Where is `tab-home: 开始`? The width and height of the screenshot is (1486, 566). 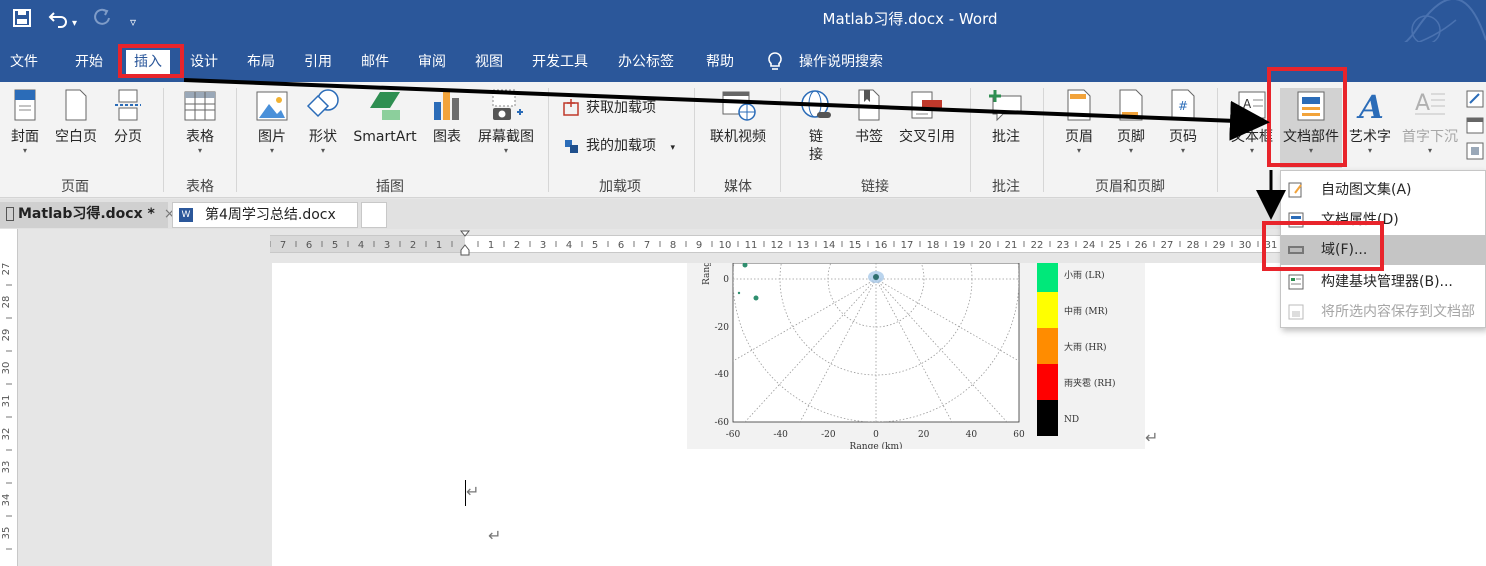 tab-home: 开始 is located at coordinates (89, 62).